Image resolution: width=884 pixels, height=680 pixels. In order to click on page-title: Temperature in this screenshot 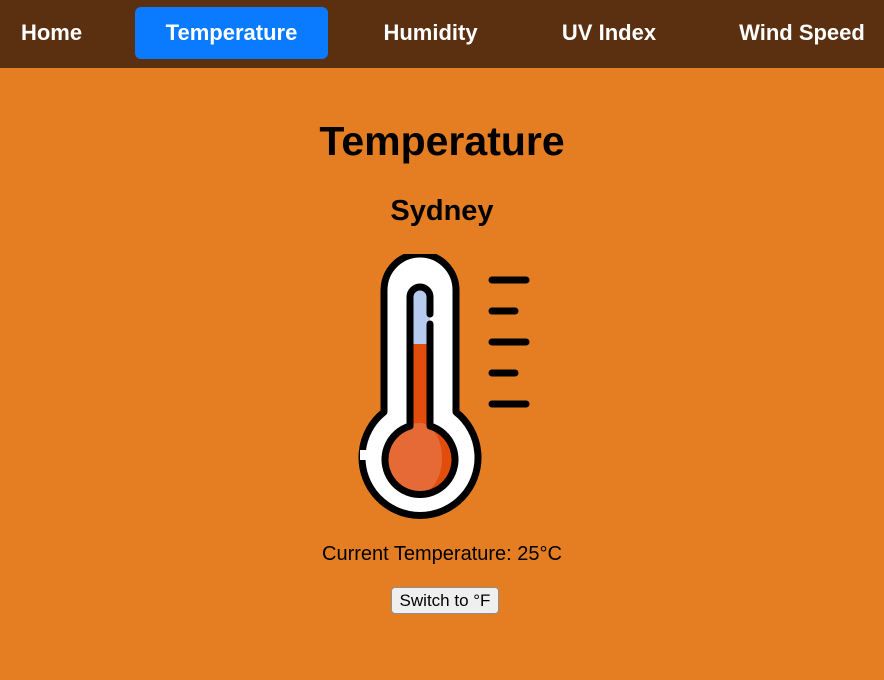, I will do `click(442, 141)`.